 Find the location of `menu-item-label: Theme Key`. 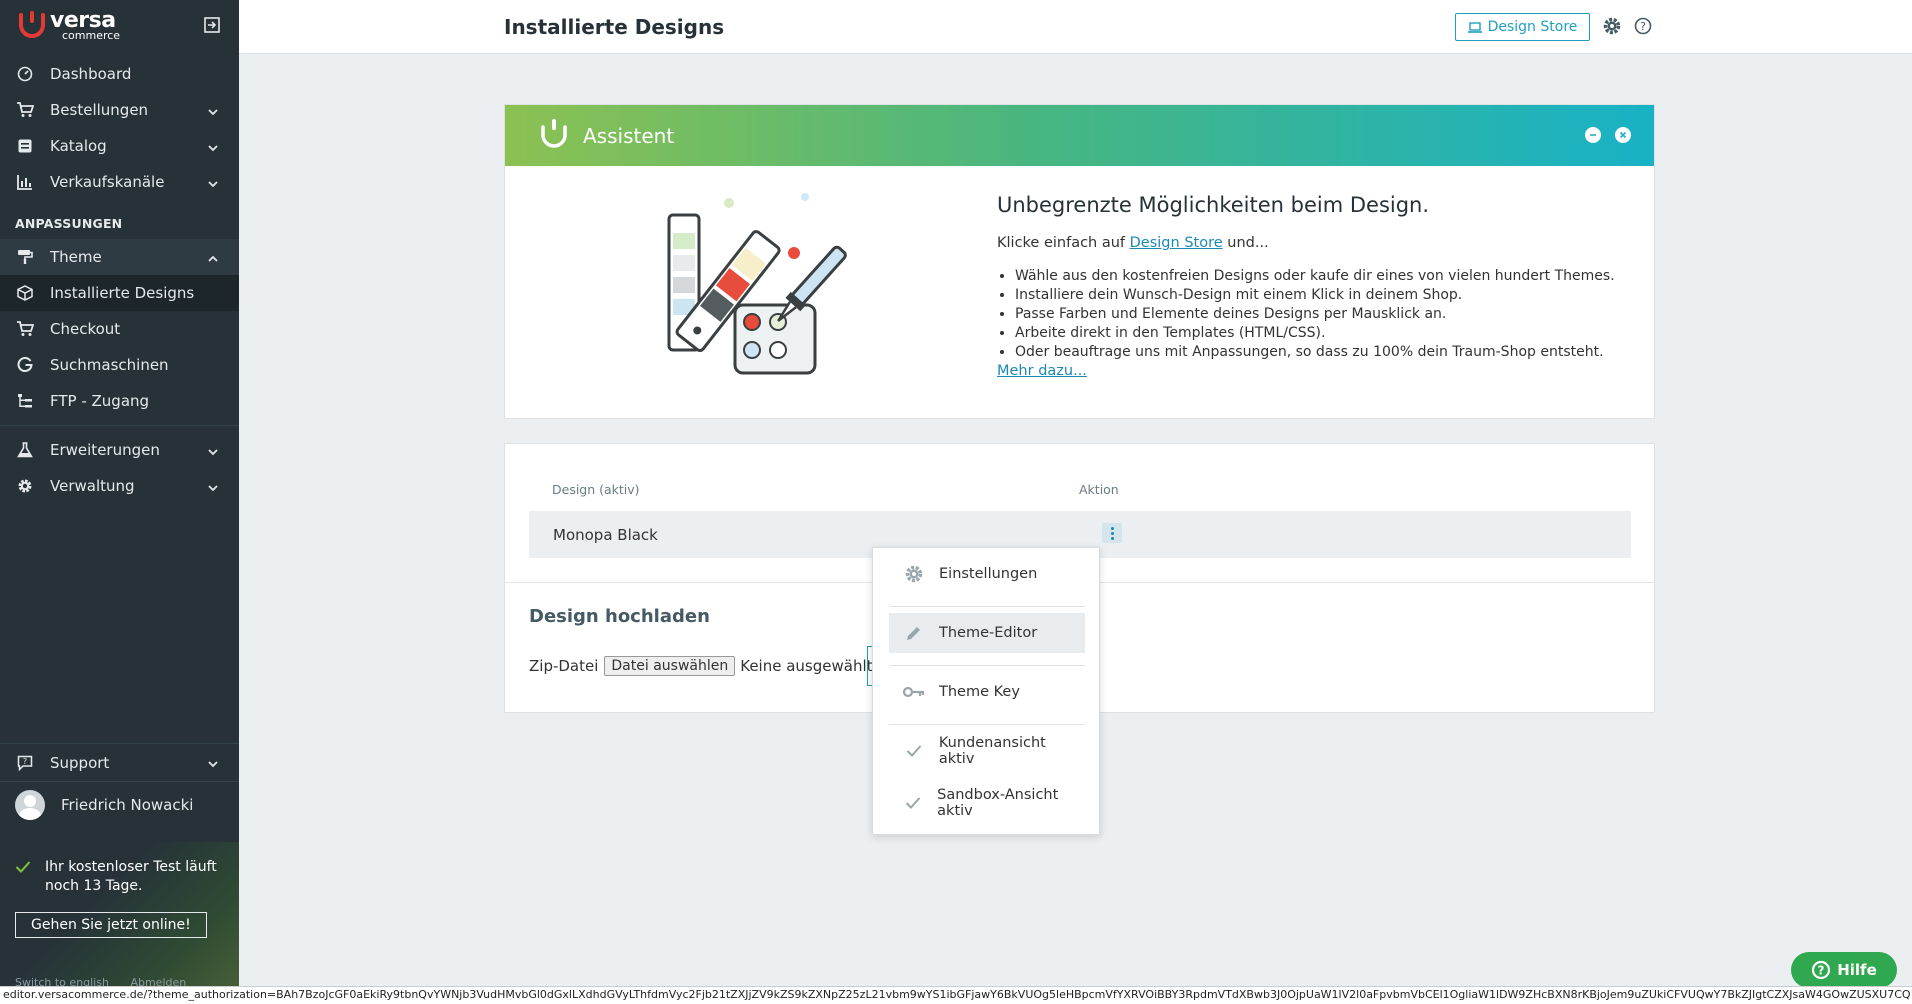

menu-item-label: Theme Key is located at coordinates (979, 692).